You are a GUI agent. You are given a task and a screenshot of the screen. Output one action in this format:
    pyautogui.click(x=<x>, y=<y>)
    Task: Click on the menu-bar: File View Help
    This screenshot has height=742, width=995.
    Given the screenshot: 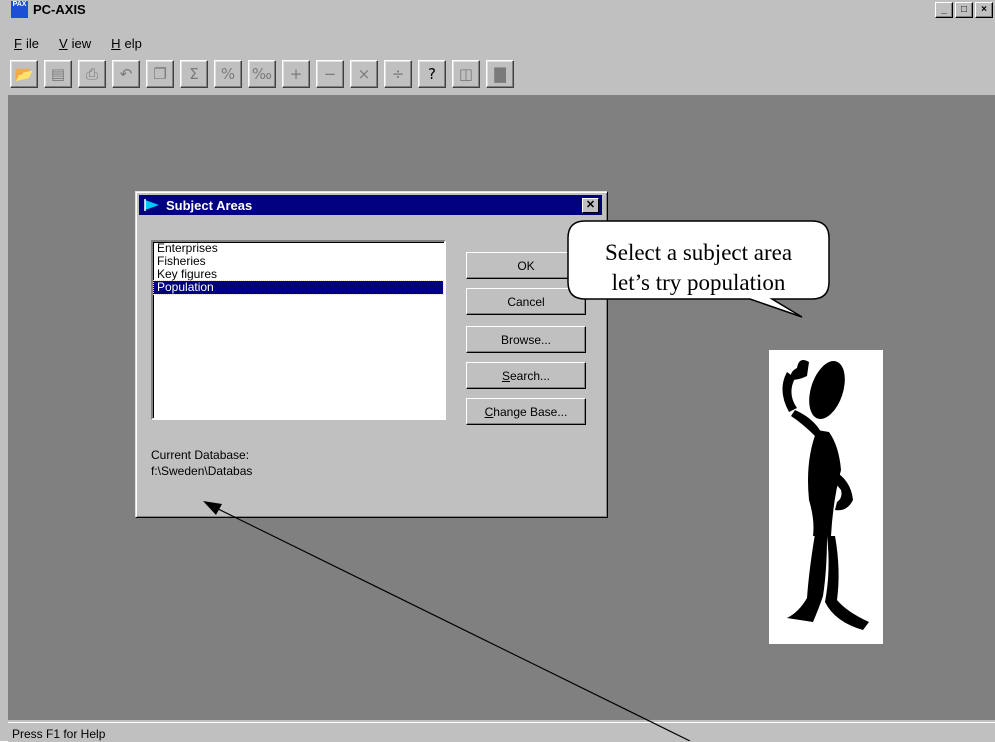 What is the action you would take?
    pyautogui.click(x=78, y=45)
    